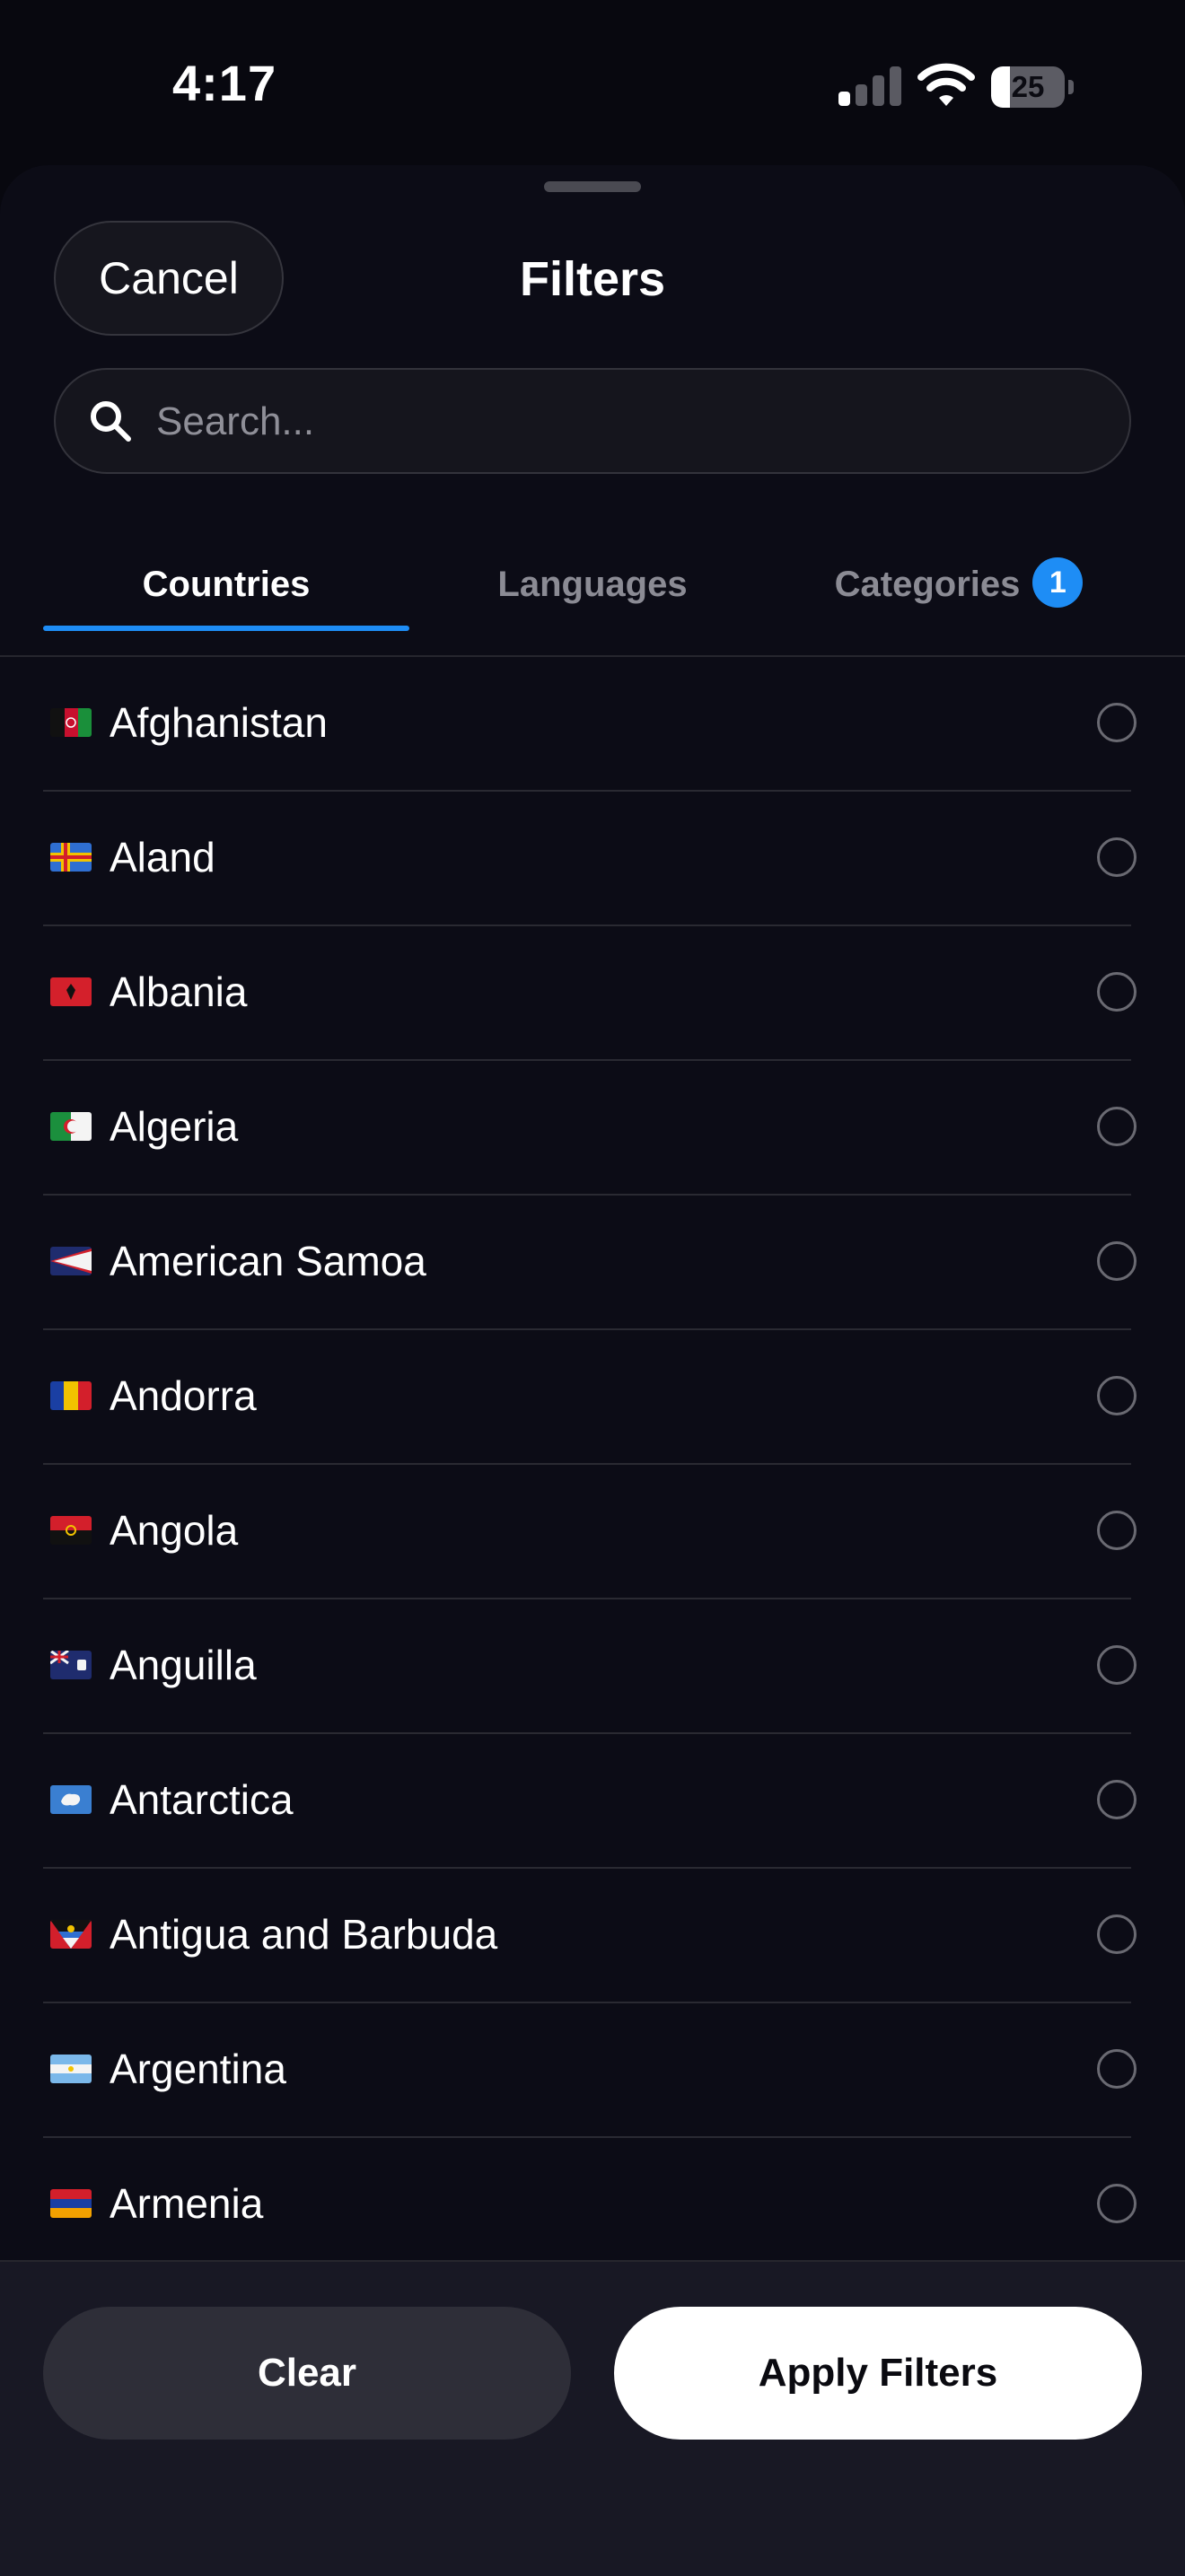  I want to click on country-name: Andorra, so click(183, 1395).